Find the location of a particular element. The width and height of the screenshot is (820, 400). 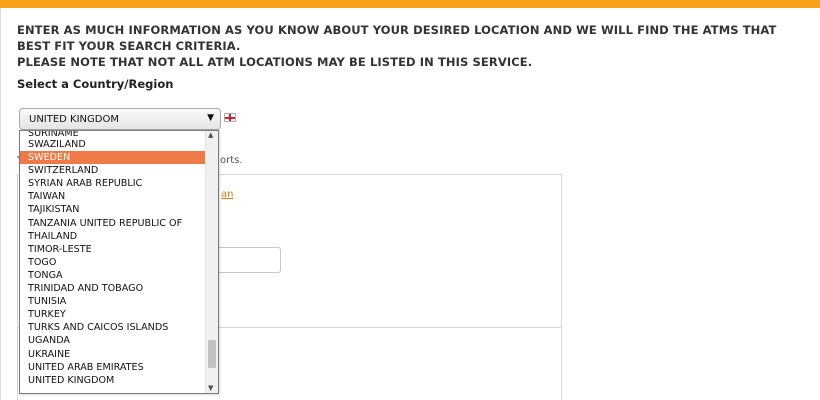

dropdown-option: TONGA is located at coordinates (113, 275).